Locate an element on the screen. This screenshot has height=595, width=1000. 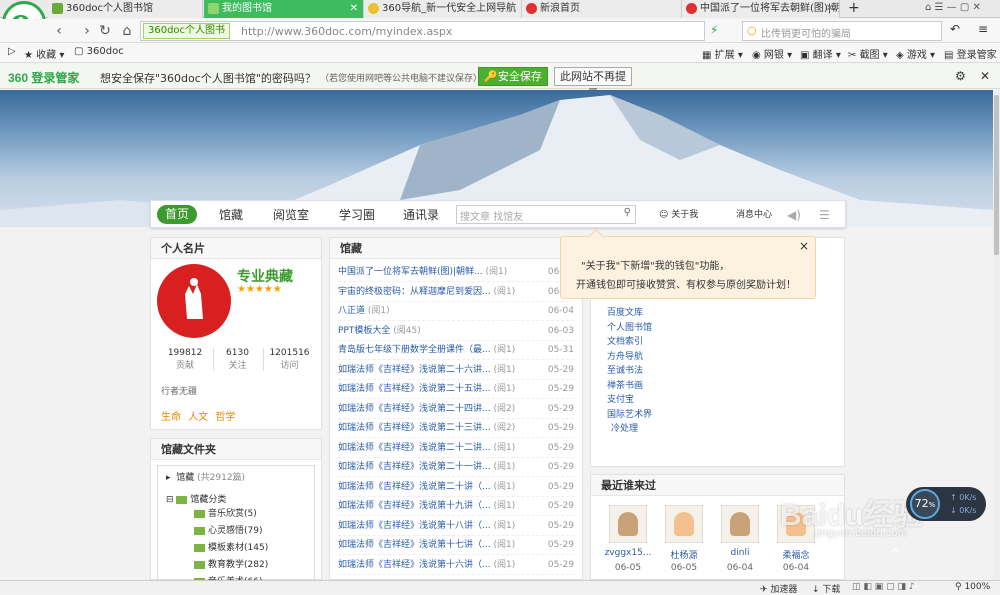
never-for-site-button: 此网站不再提示 is located at coordinates (593, 83).